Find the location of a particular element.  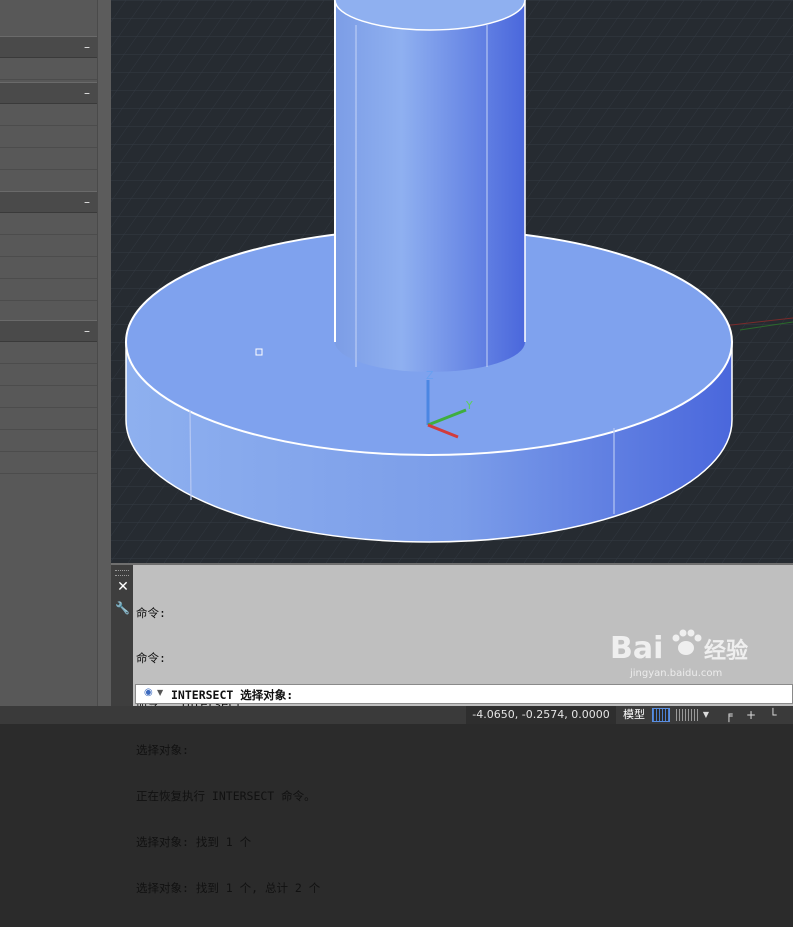

dynamic-input-icon: + is located at coordinates (751, 715).